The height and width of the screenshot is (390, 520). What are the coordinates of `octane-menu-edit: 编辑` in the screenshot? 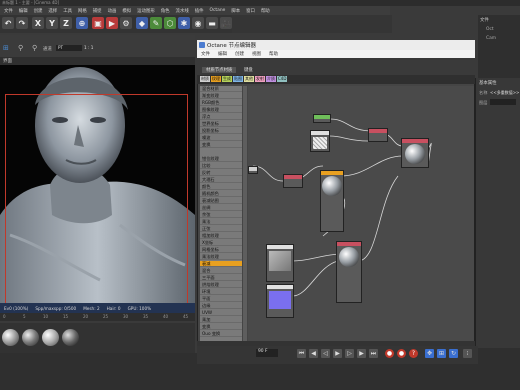 It's located at (222, 54).